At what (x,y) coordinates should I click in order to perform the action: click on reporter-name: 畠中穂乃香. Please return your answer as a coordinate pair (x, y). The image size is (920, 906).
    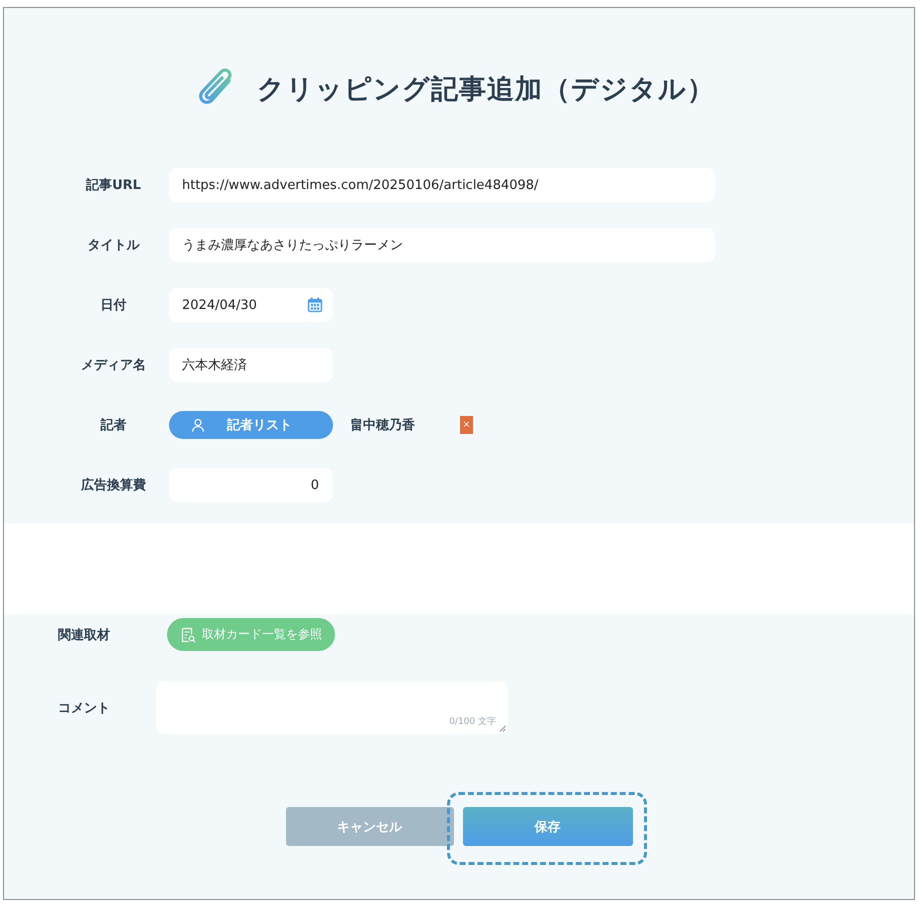
    Looking at the image, I should click on (383, 425).